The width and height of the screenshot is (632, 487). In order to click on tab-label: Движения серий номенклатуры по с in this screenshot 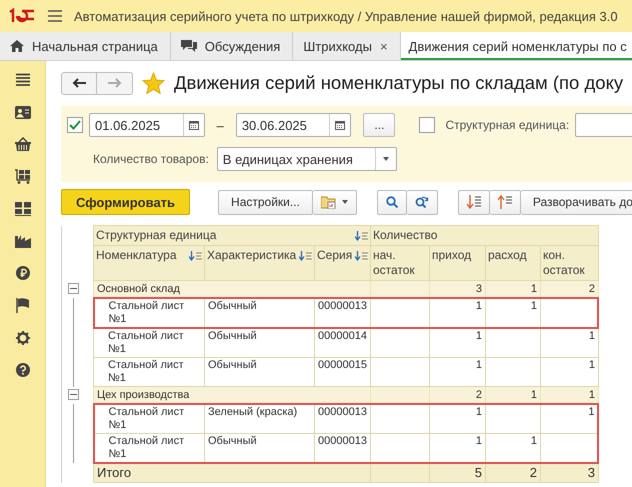, I will do `click(517, 46)`.